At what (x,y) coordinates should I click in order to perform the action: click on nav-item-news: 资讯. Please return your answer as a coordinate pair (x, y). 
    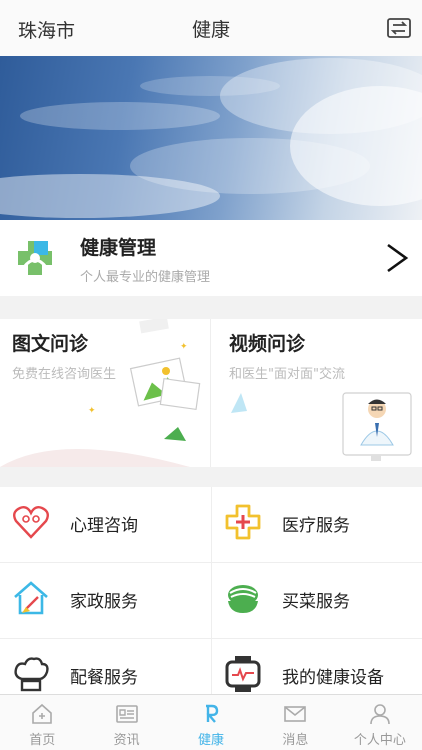
    Looking at the image, I should click on (126, 722).